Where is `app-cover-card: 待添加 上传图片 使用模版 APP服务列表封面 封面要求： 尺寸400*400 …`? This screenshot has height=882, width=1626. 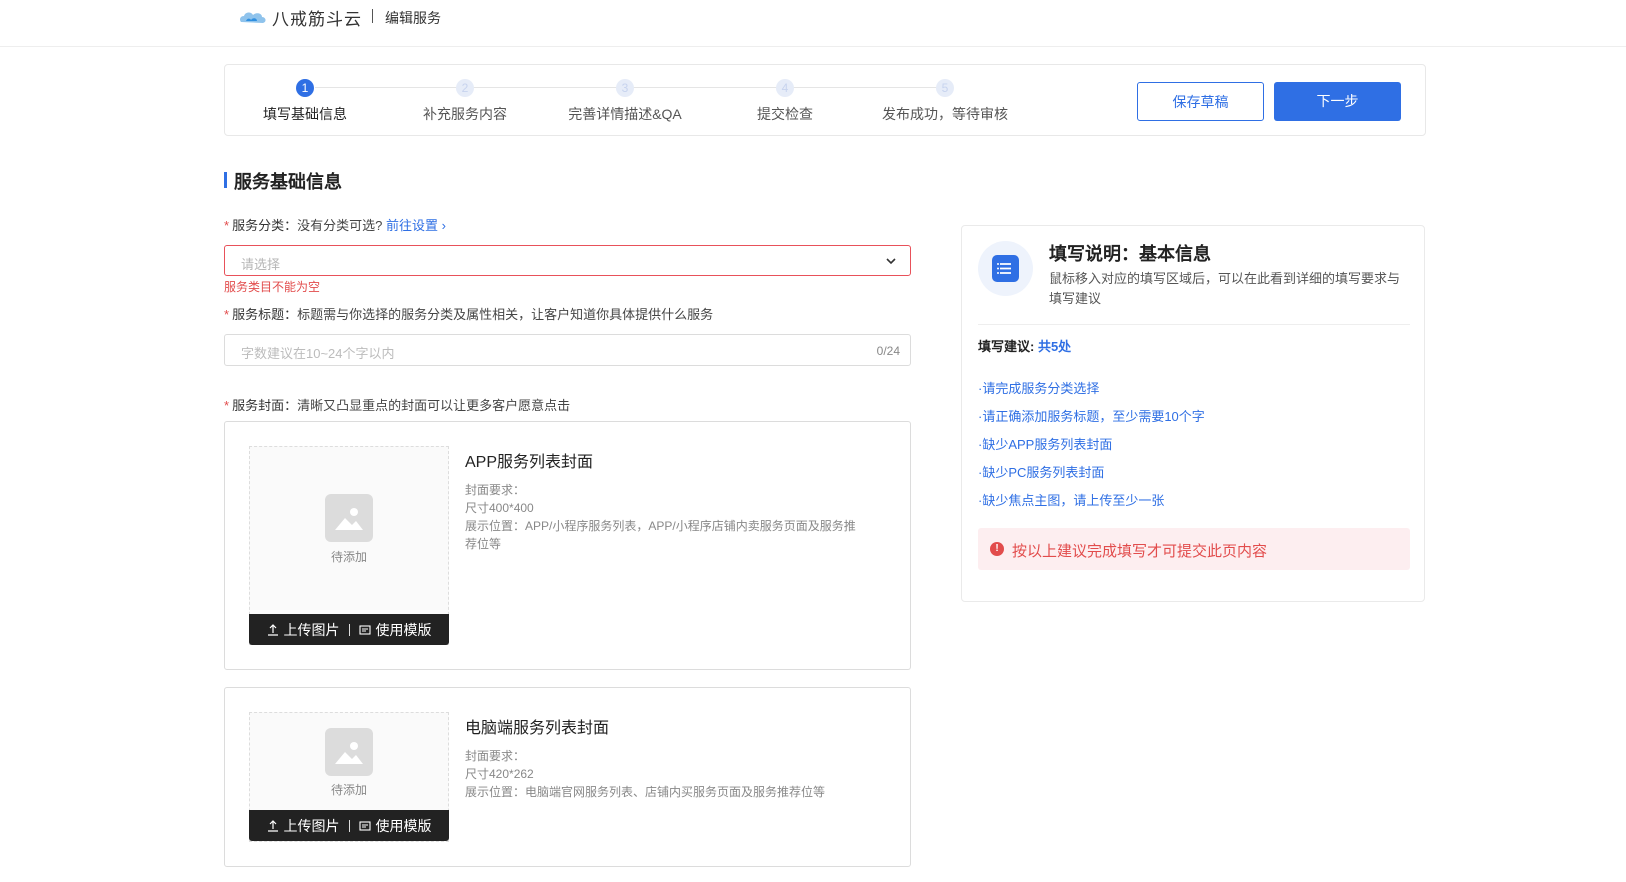 app-cover-card: 待添加 上传图片 使用模版 APP服务列表封面 封面要求： 尺寸400*400 … is located at coordinates (567, 545).